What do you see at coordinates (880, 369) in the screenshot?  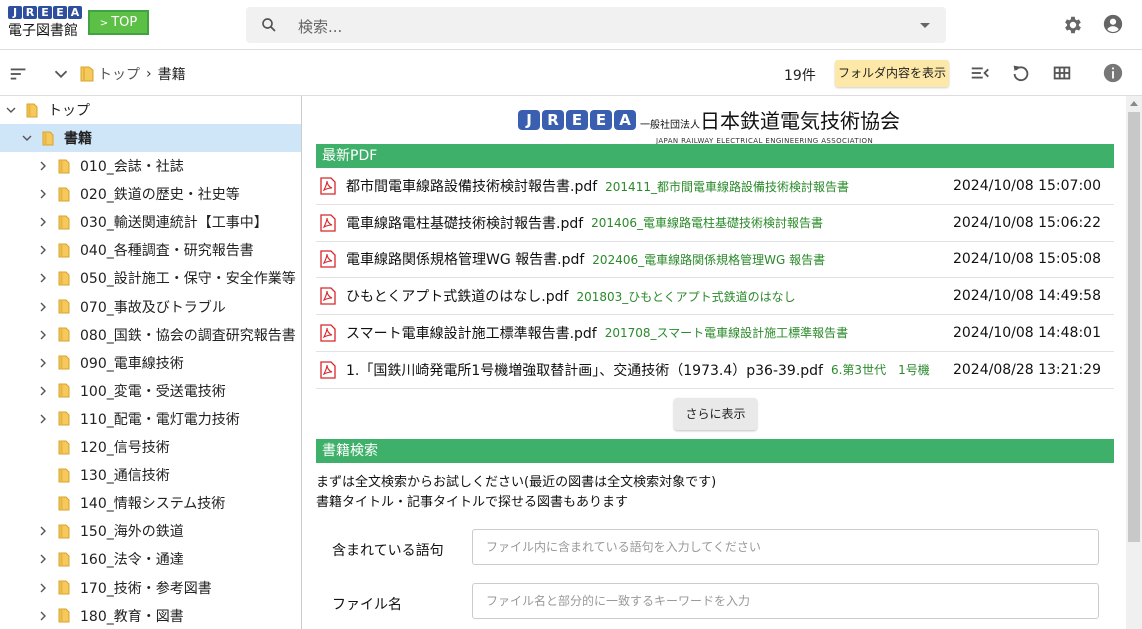 I see `pdf-folder-link: 6.第3世代 1号機` at bounding box center [880, 369].